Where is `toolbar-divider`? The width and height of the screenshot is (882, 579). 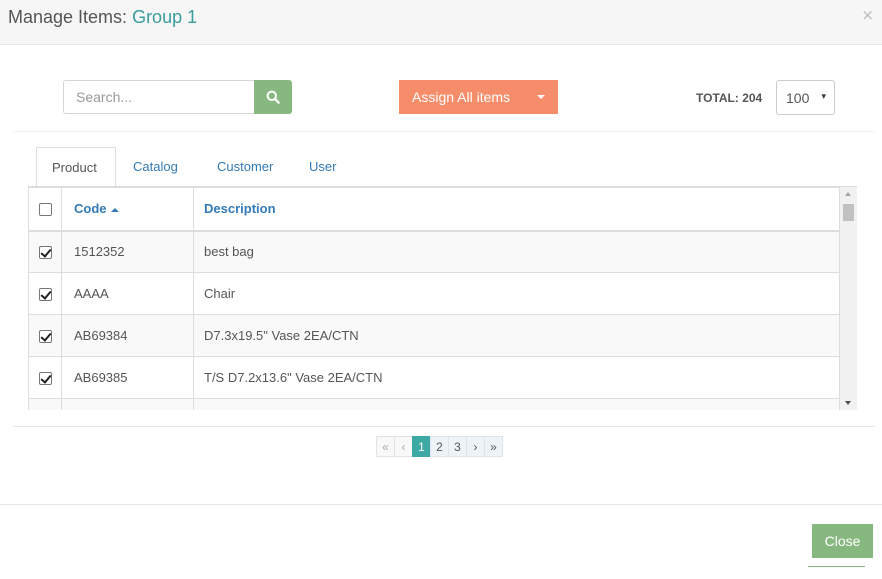
toolbar-divider is located at coordinates (444, 131).